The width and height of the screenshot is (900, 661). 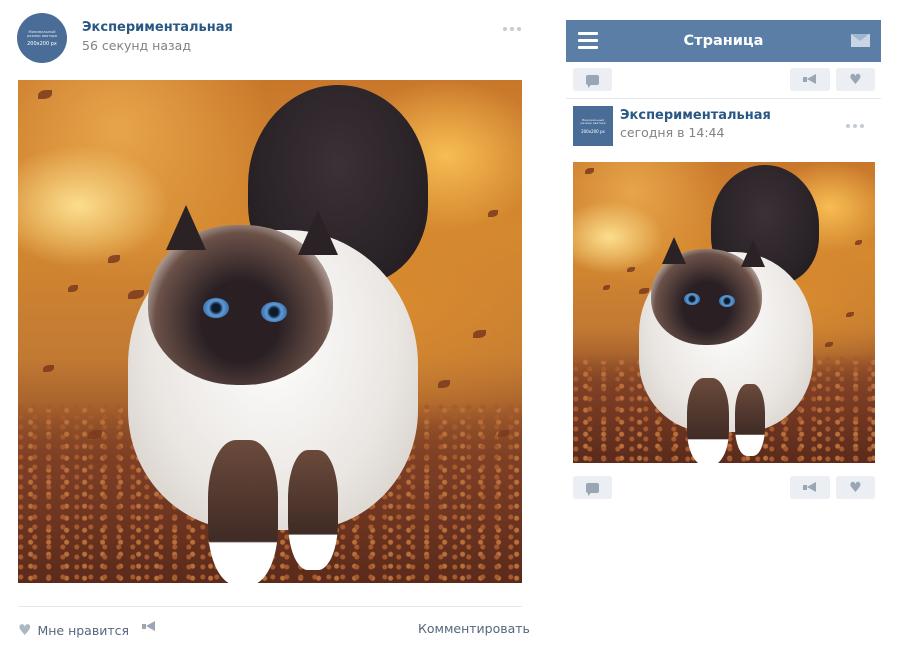 I want to click on like-label: Мне нравится, so click(x=83, y=630).